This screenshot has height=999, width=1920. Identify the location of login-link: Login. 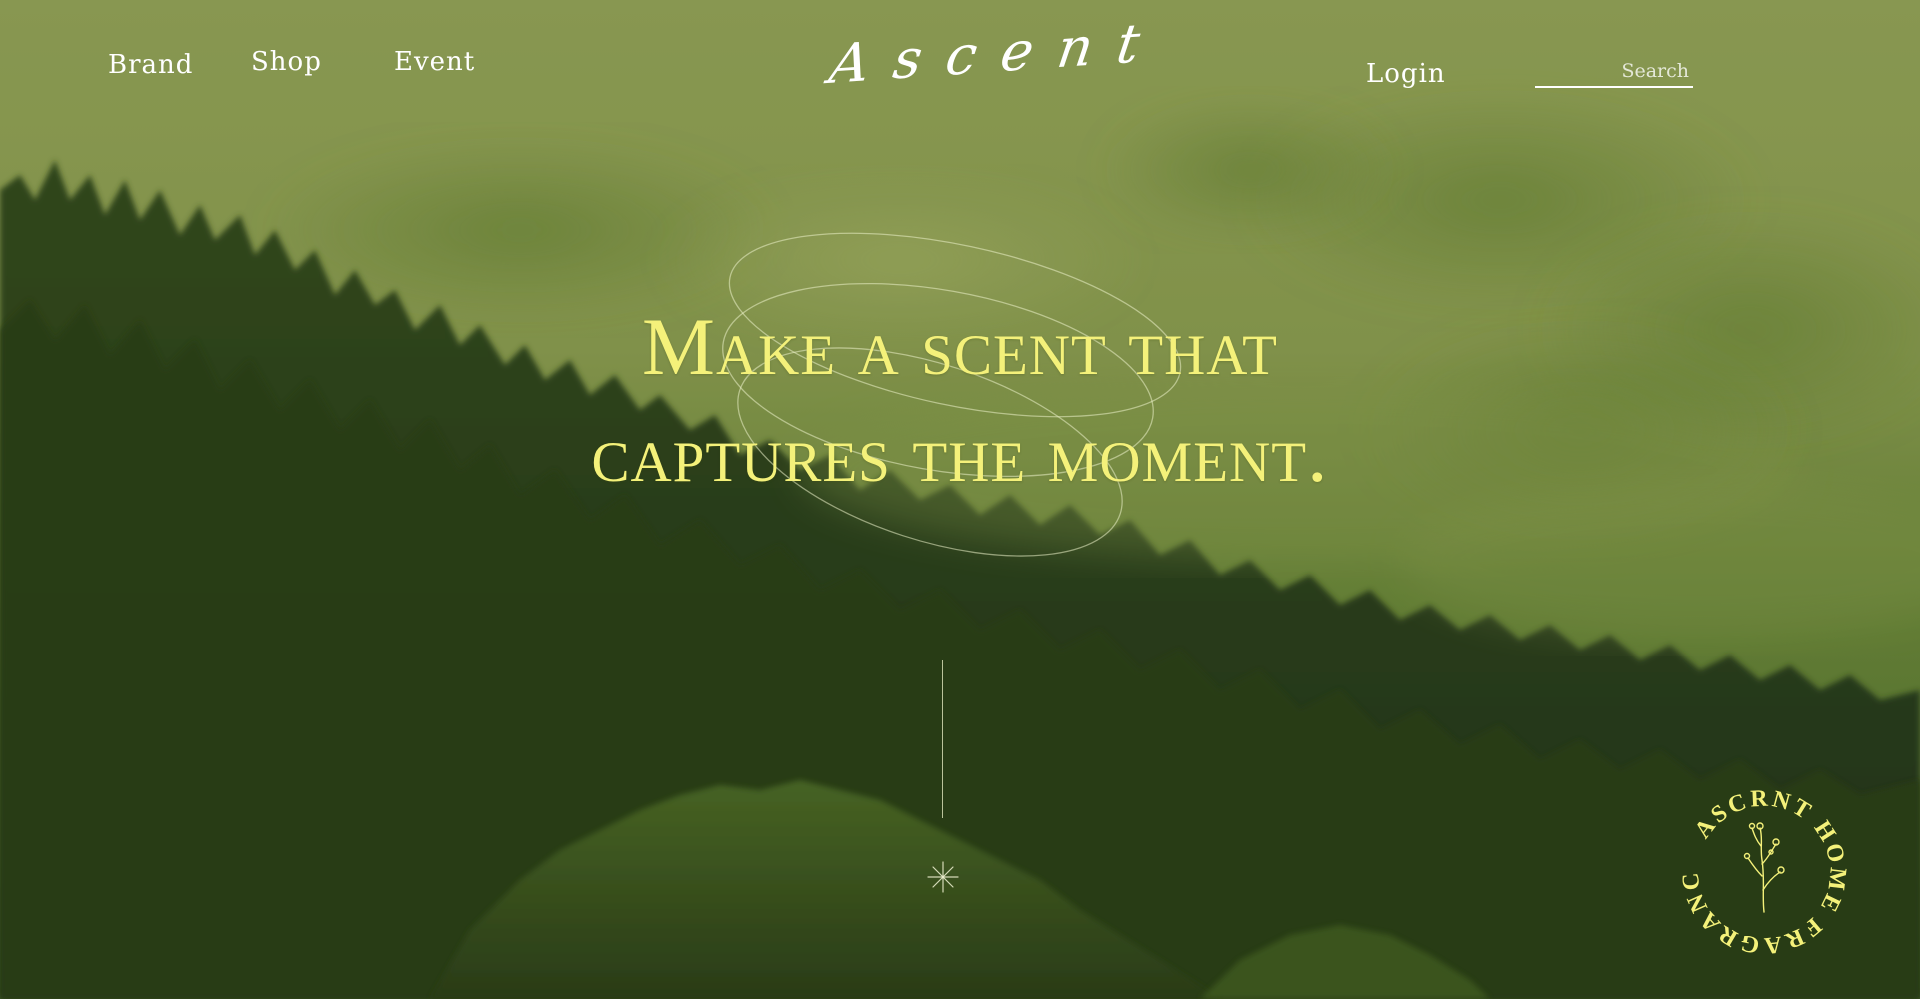
(1406, 74).